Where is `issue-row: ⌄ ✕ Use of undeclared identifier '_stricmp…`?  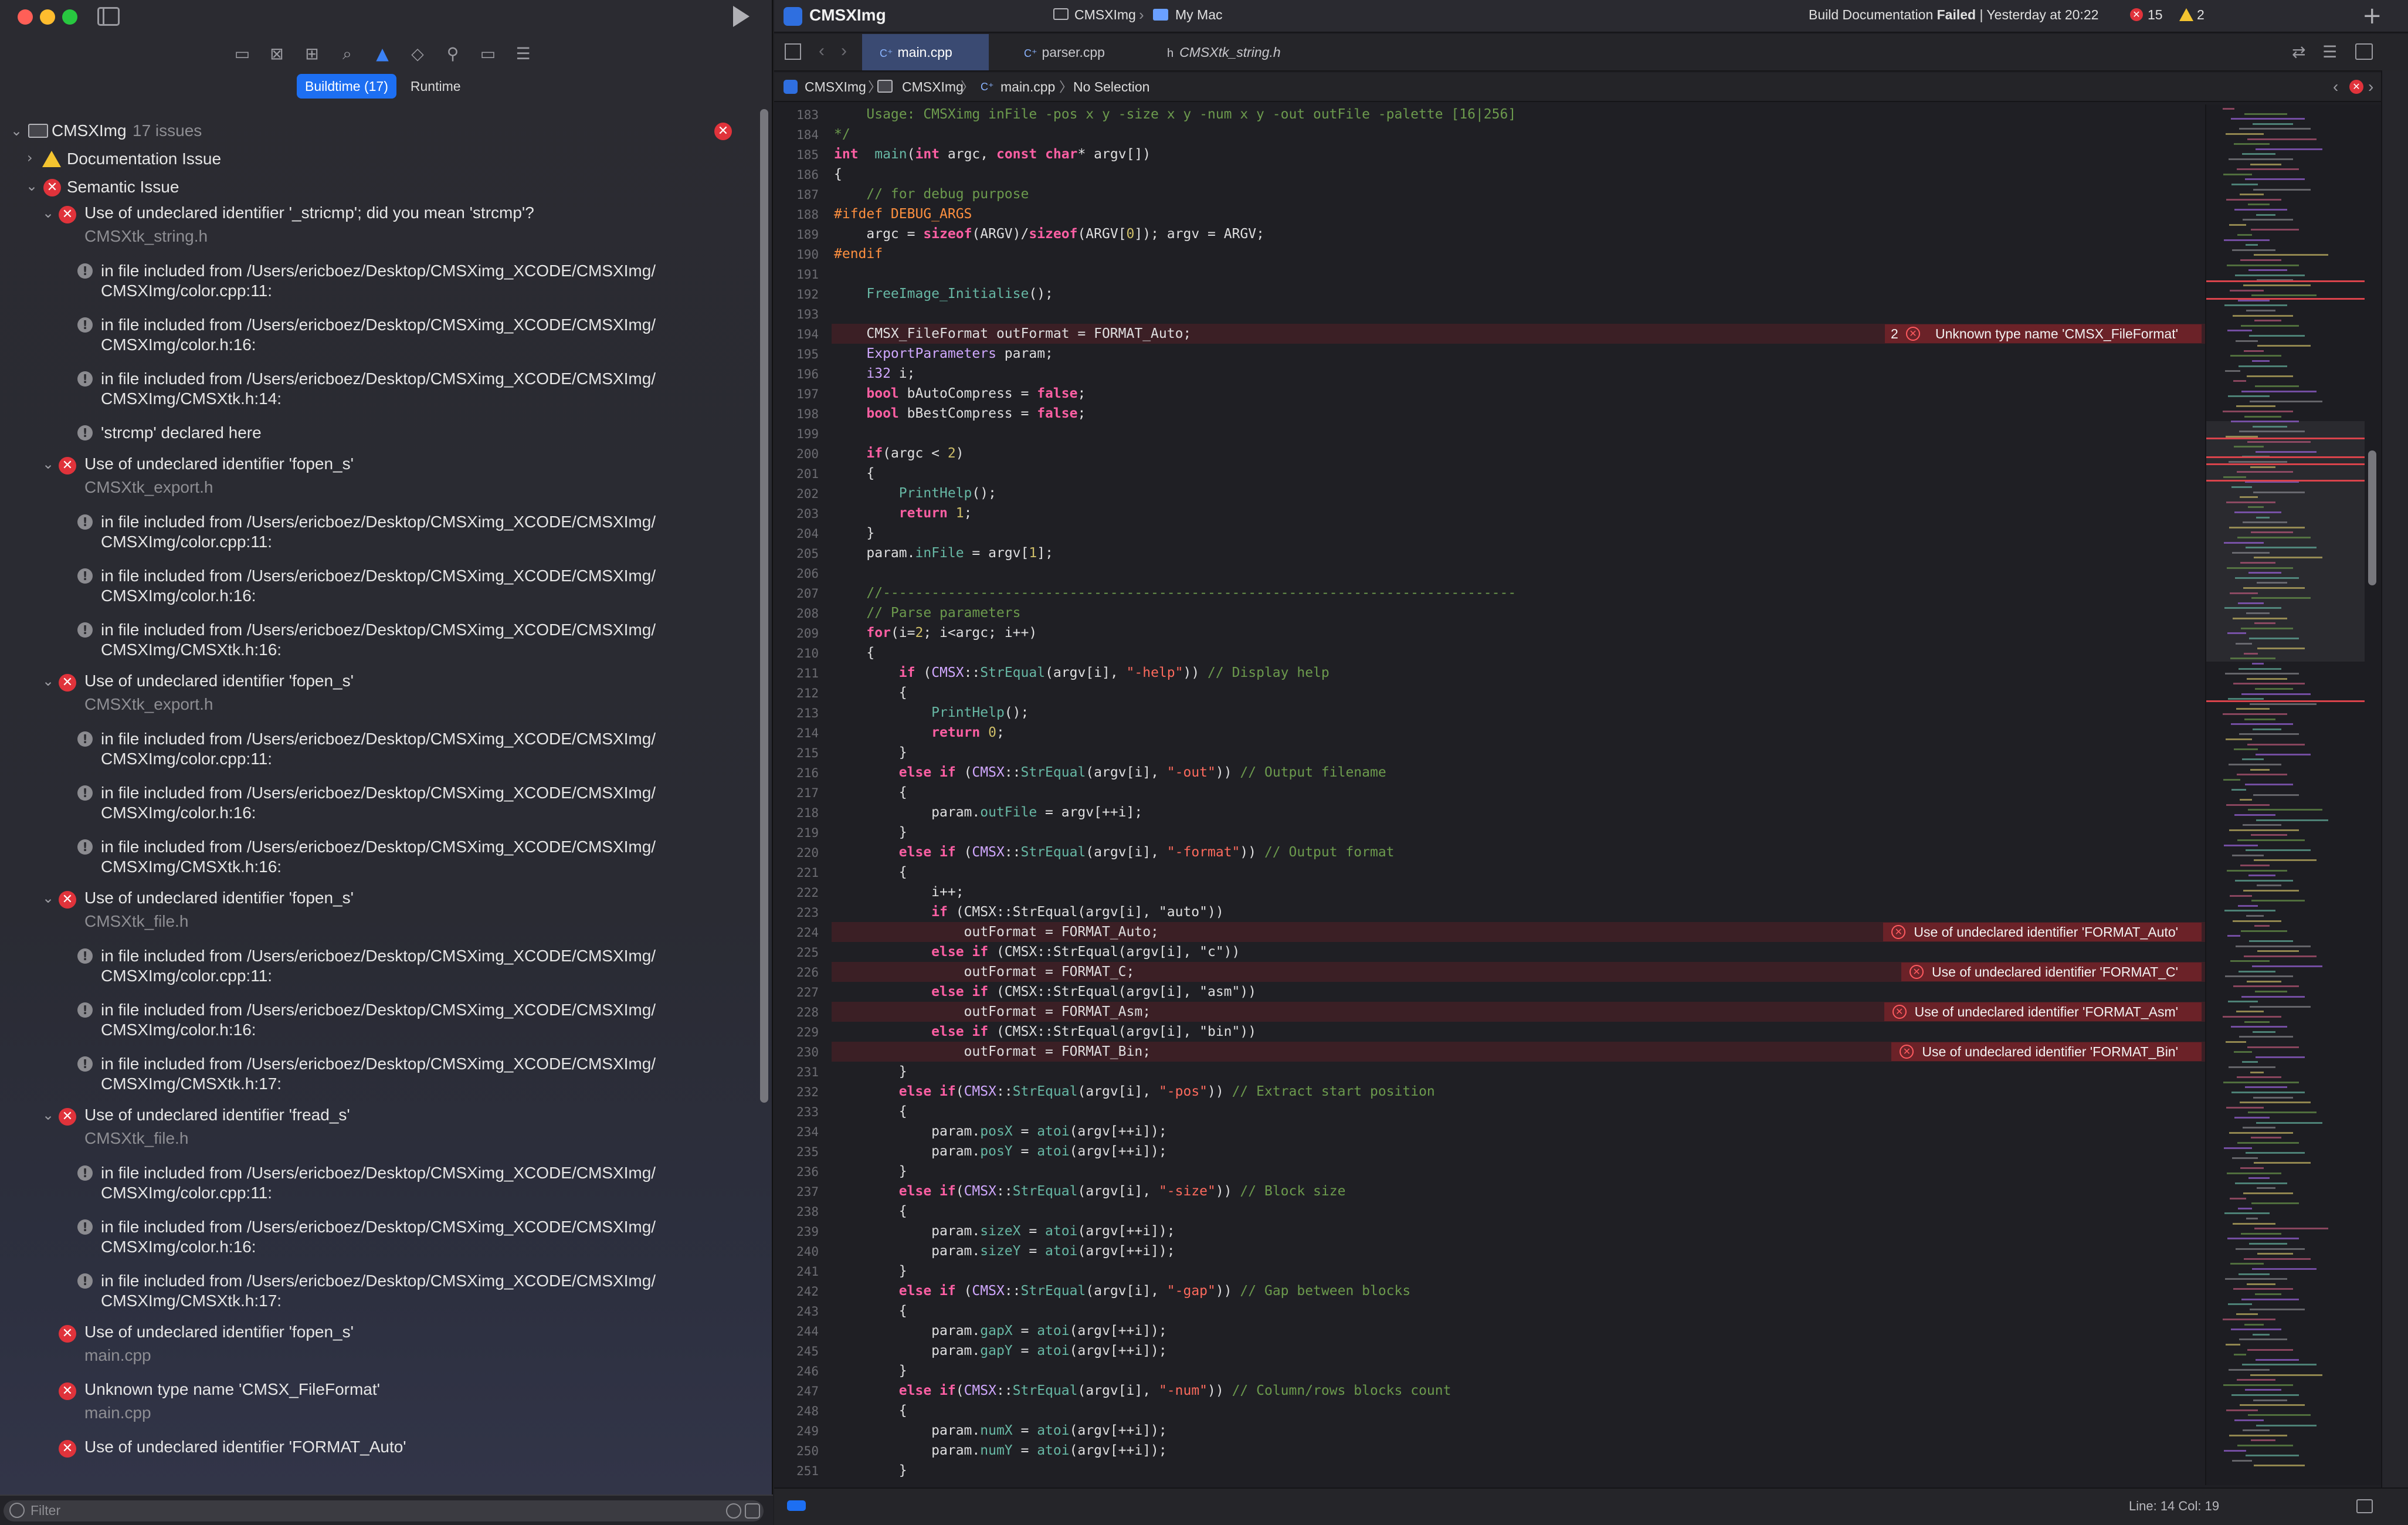 issue-row: ⌄ ✕ Use of undeclared identifier '_stricmp… is located at coordinates (378, 225).